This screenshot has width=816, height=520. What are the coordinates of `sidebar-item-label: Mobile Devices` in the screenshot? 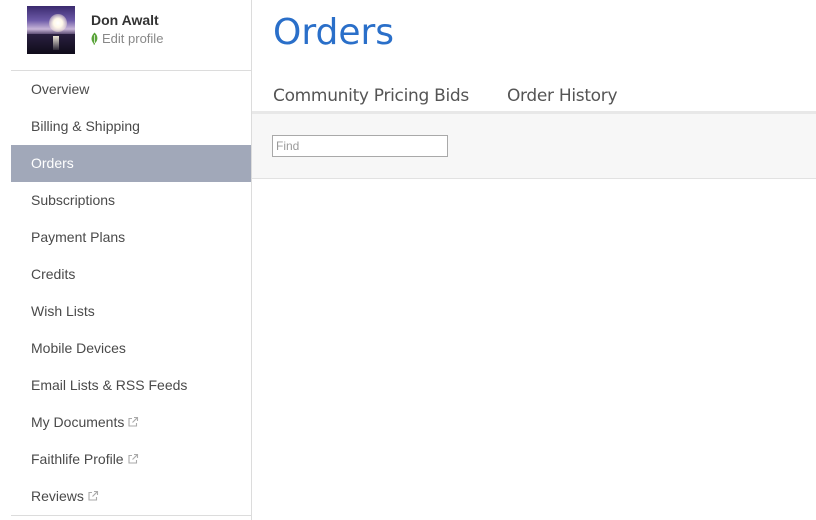 It's located at (78, 348).